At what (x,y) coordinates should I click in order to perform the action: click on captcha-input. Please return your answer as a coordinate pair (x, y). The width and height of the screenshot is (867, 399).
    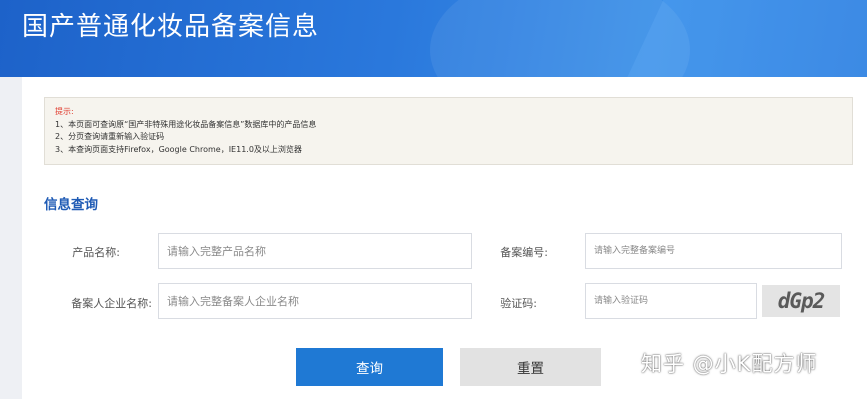
    Looking at the image, I should click on (671, 301).